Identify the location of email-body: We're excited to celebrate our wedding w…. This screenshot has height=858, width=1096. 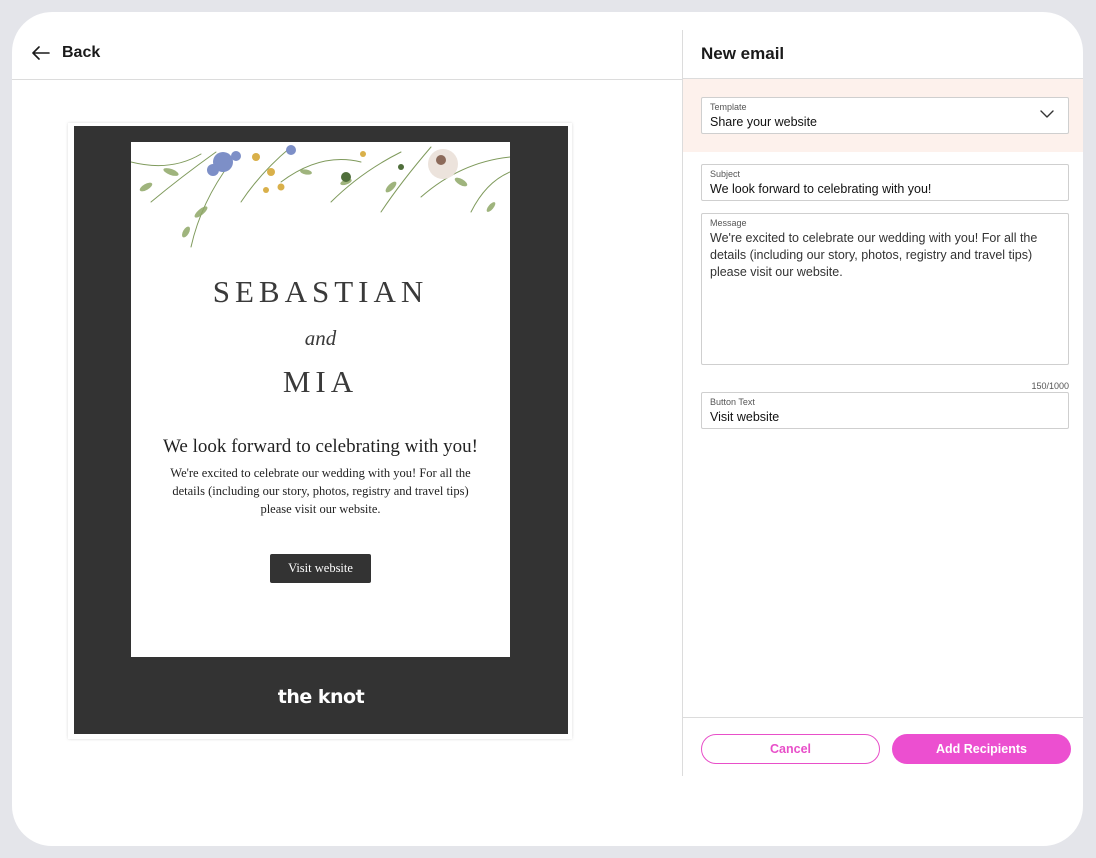
(320, 491).